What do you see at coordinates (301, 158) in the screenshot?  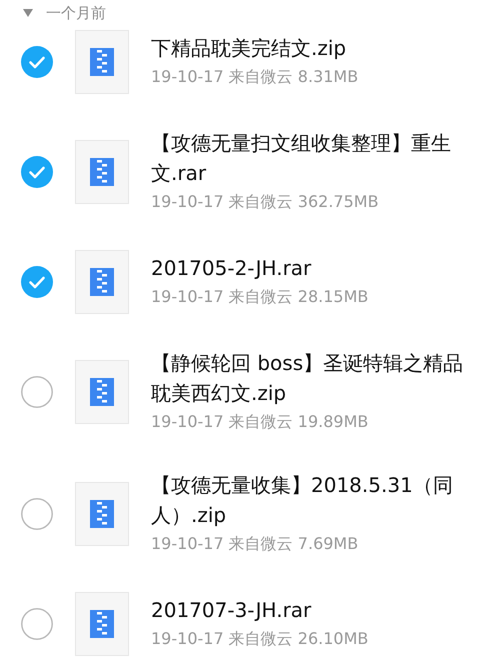 I see `file-name: 【攻德无量扫文组收集整理】重生文.rar` at bounding box center [301, 158].